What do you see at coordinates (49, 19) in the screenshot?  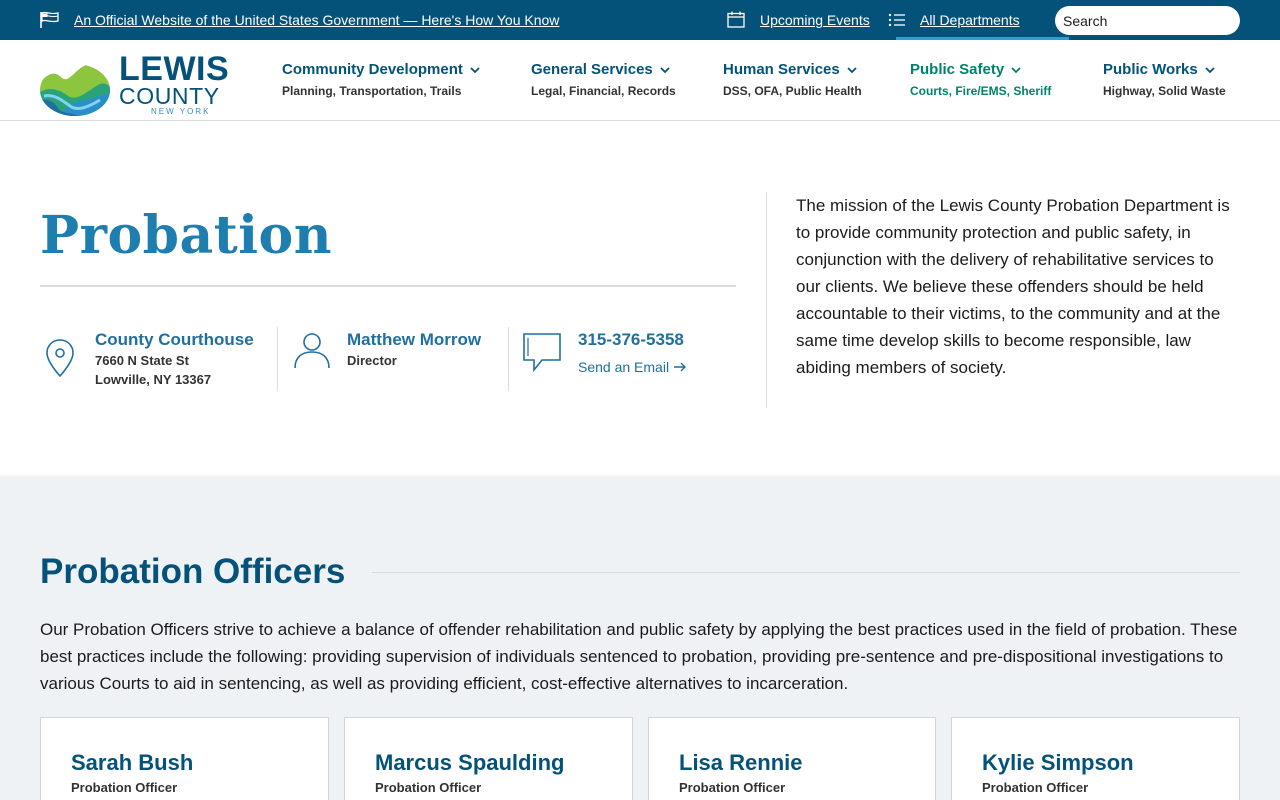 I see `flag-icon` at bounding box center [49, 19].